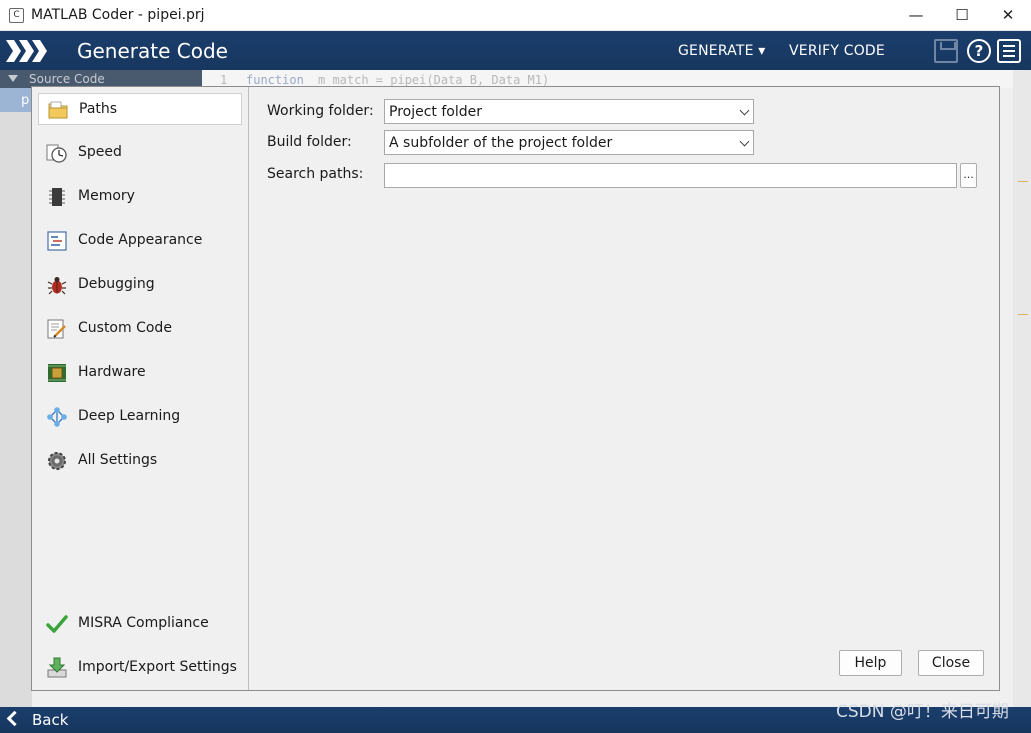 The width and height of the screenshot is (1031, 733). I want to click on code-keyword: function, so click(275, 80).